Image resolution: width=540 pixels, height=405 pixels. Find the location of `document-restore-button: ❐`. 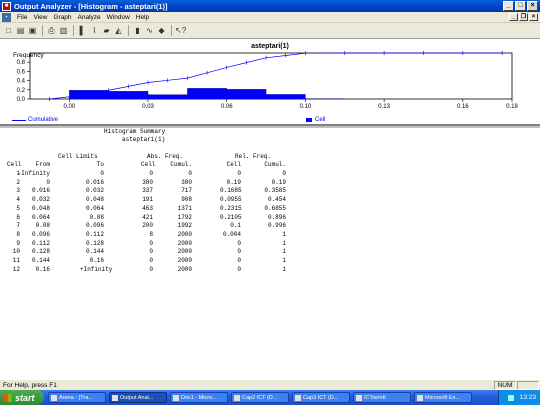

document-restore-button: ❐ is located at coordinates (523, 17).